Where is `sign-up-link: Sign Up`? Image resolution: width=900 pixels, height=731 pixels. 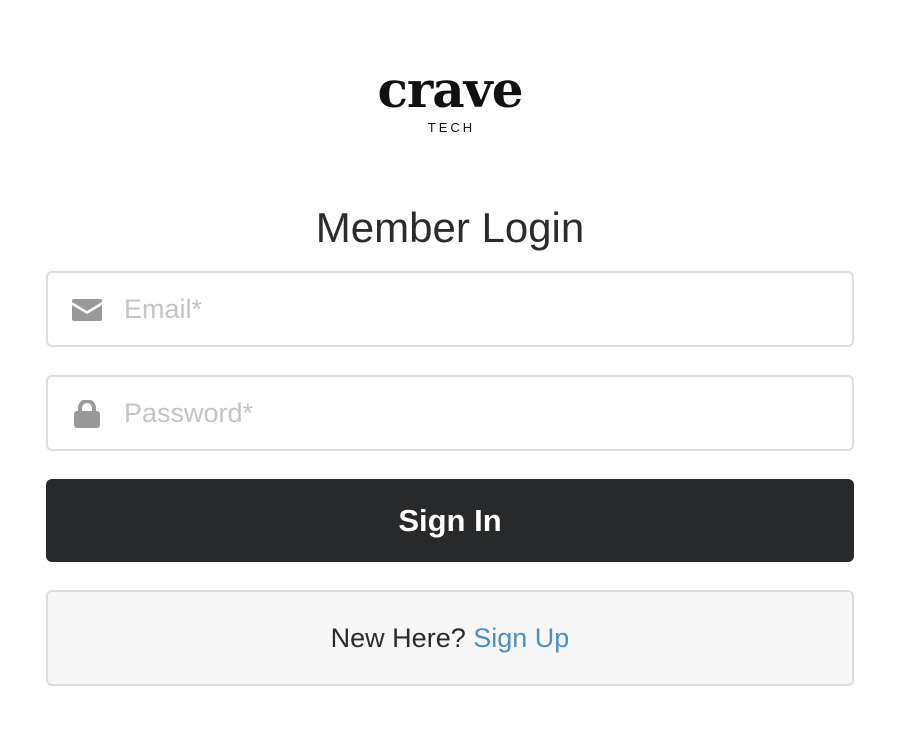
sign-up-link: Sign Up is located at coordinates (521, 638).